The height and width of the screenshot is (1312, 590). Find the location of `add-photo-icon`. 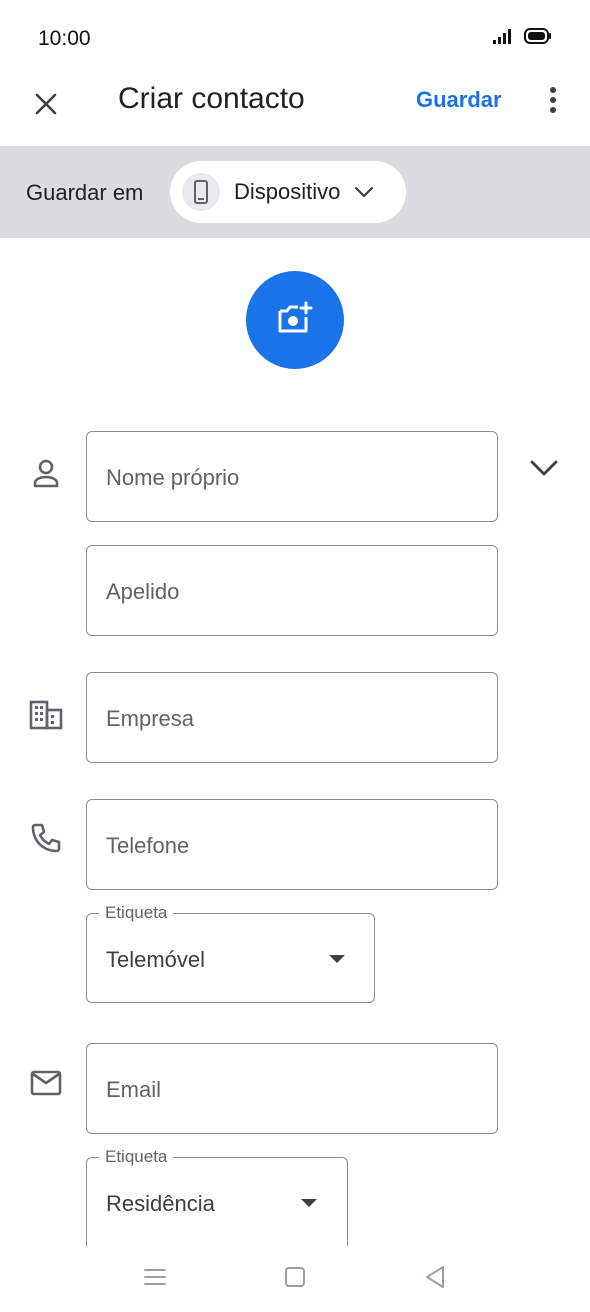

add-photo-icon is located at coordinates (295, 320).